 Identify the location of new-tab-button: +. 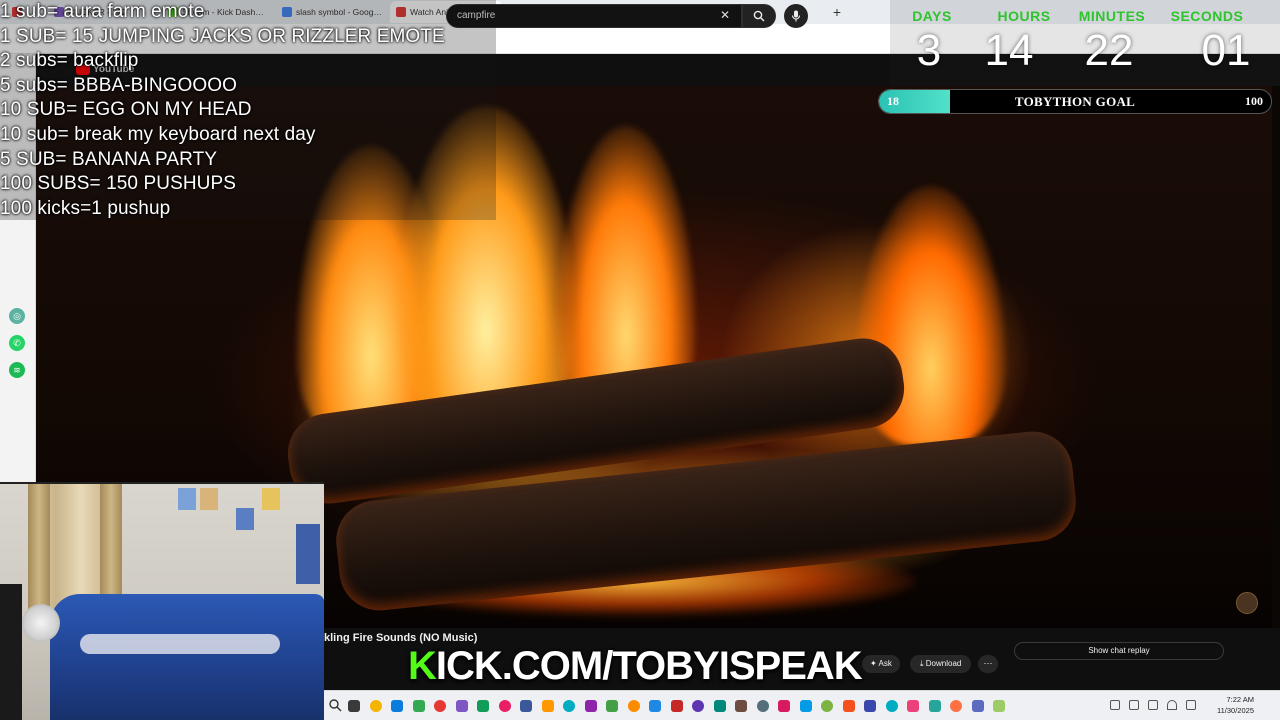
(837, 12).